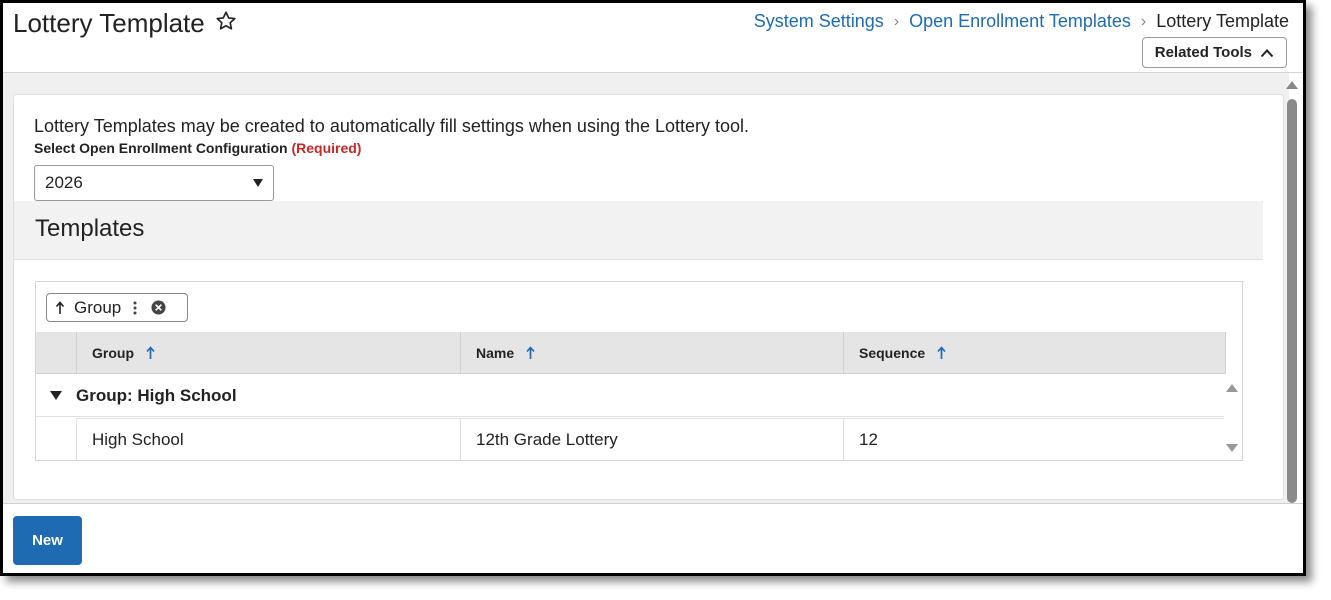 This screenshot has width=1331, height=600. What do you see at coordinates (98, 307) in the screenshot?
I see `group-chip-label: Group` at bounding box center [98, 307].